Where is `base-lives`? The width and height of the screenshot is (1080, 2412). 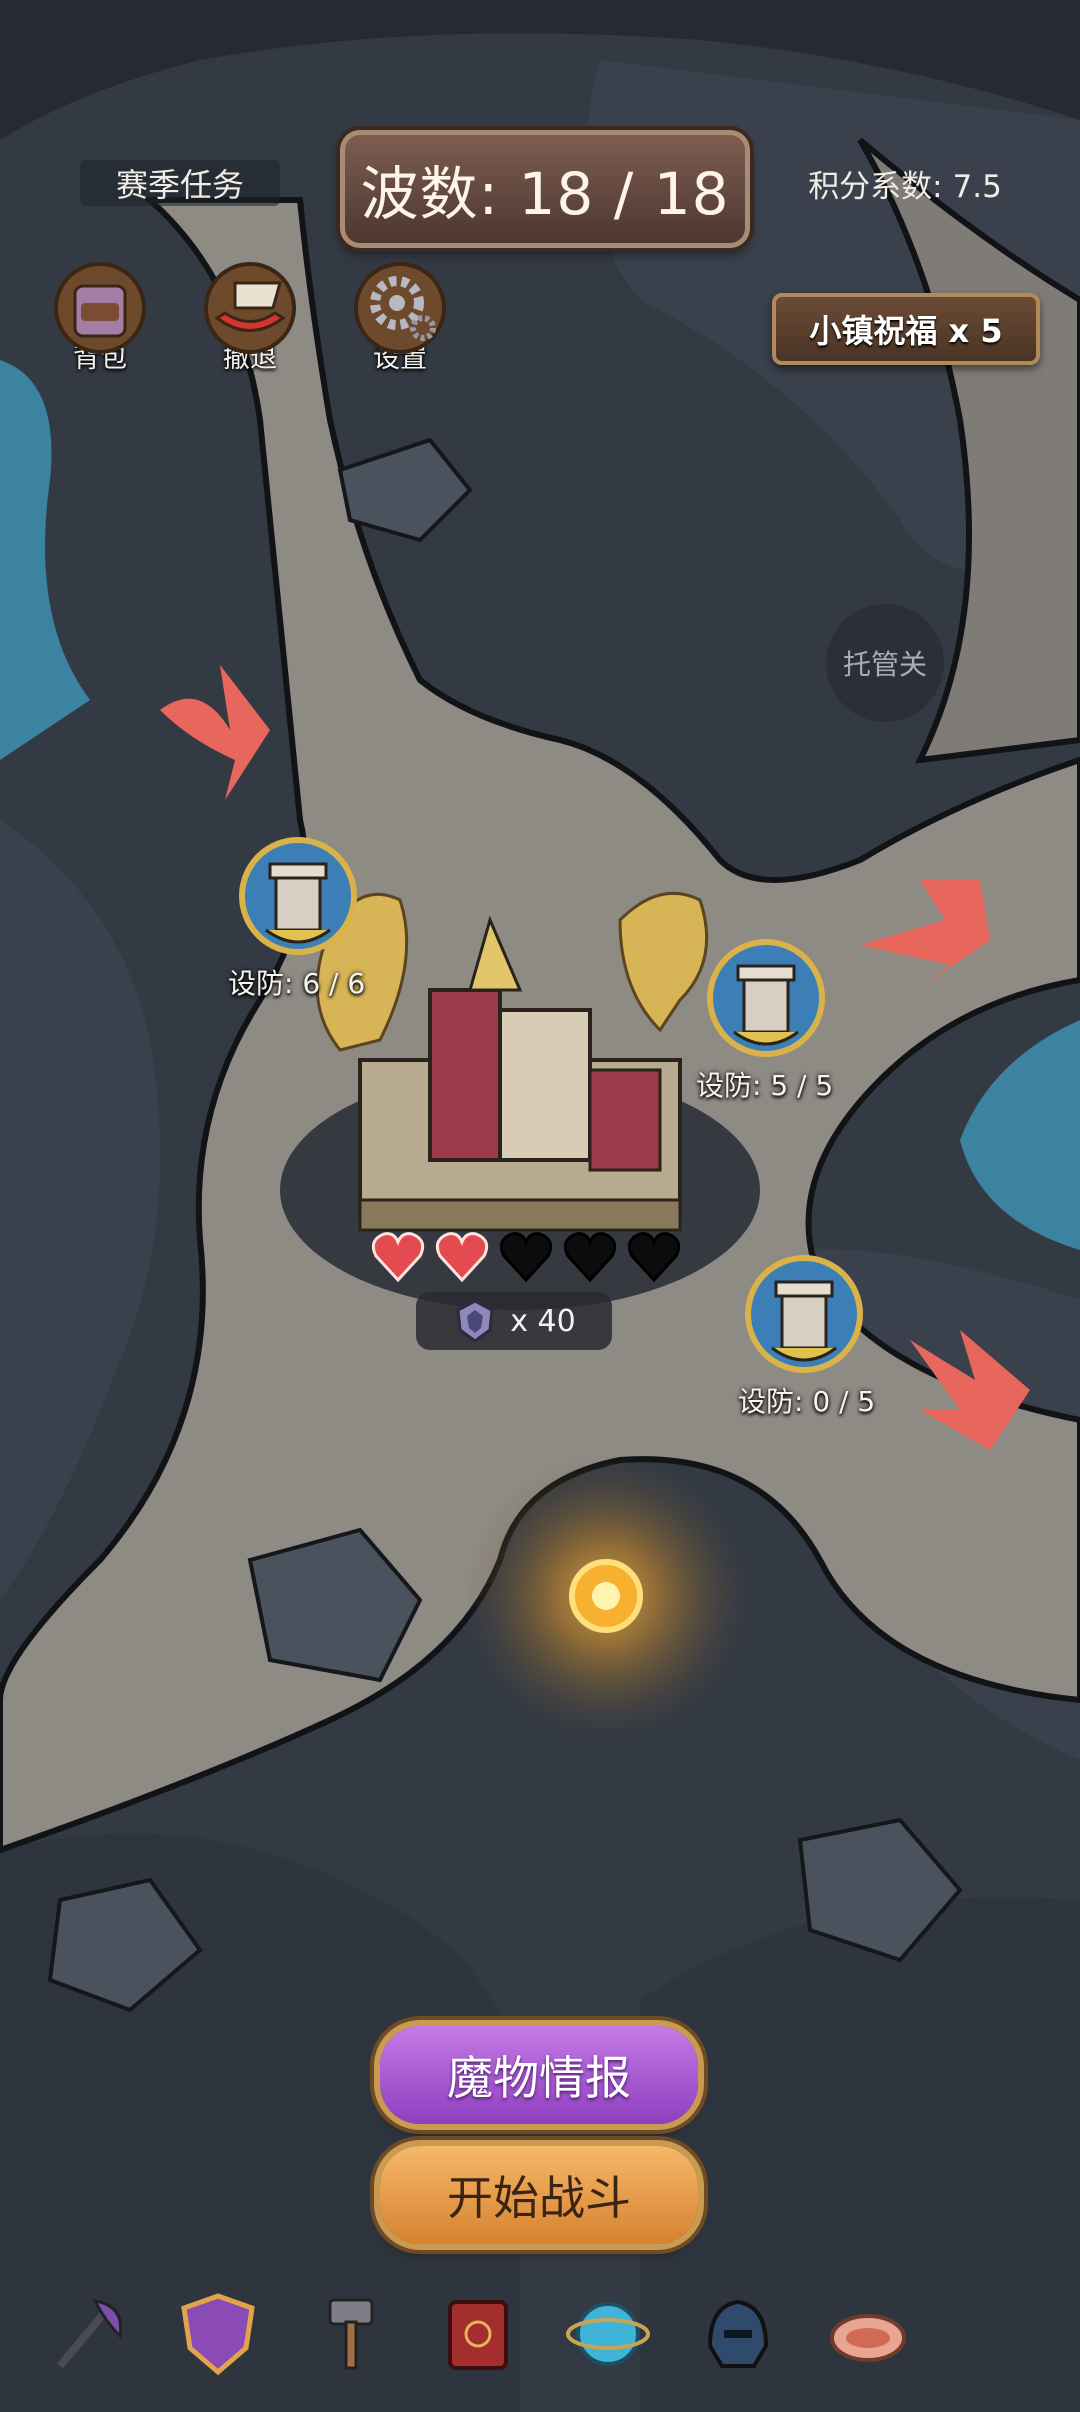 base-lives is located at coordinates (526, 1257).